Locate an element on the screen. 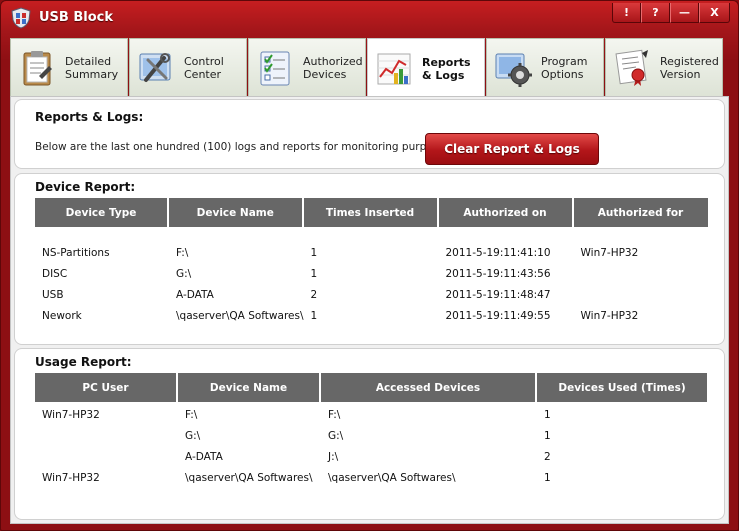  tab-label: Detailed Summary is located at coordinates (92, 67).